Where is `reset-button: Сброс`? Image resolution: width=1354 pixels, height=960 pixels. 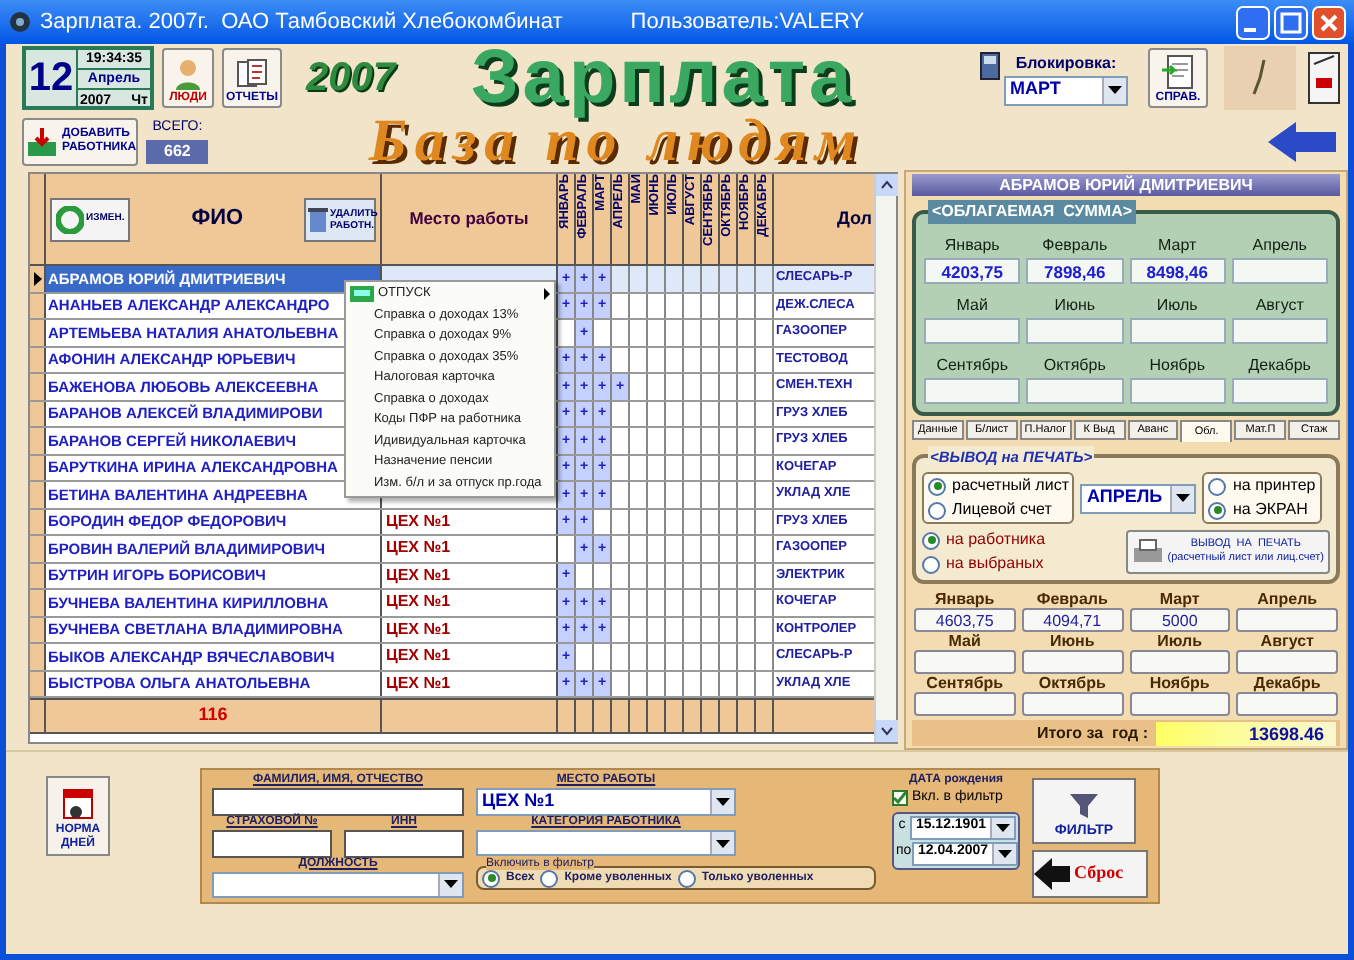 reset-button: Сброс is located at coordinates (1090, 874).